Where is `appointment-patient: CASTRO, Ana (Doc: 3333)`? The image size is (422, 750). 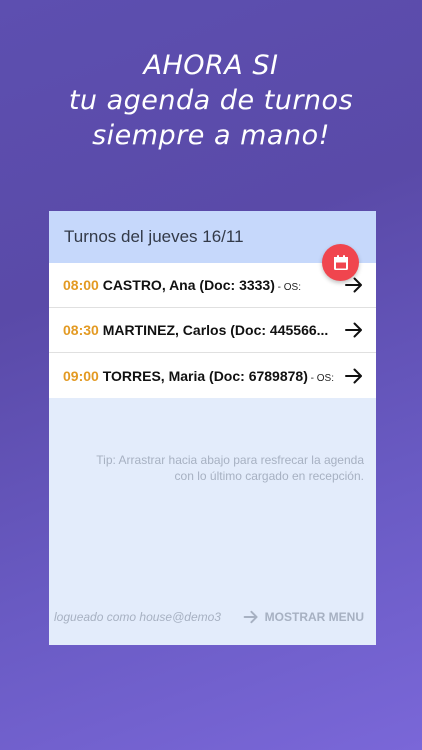 appointment-patient: CASTRO, Ana (Doc: 3333) is located at coordinates (188, 285).